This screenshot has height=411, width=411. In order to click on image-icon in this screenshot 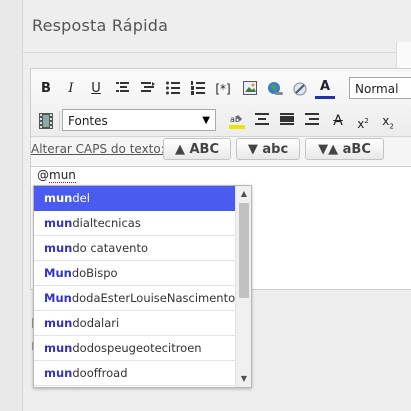, I will do `click(250, 88)`.